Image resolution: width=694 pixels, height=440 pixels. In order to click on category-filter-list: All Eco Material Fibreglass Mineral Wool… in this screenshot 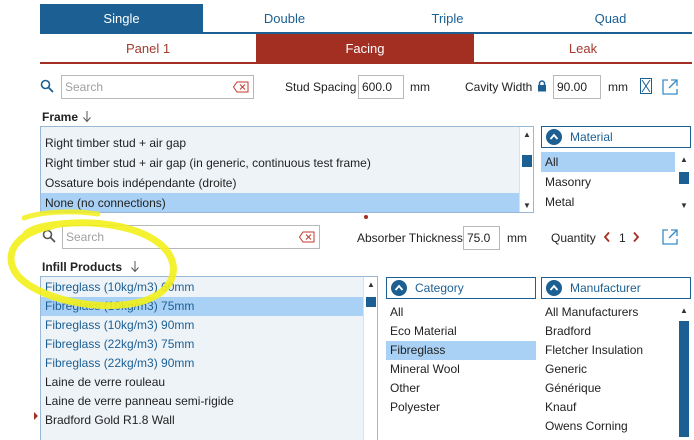, I will do `click(461, 360)`.